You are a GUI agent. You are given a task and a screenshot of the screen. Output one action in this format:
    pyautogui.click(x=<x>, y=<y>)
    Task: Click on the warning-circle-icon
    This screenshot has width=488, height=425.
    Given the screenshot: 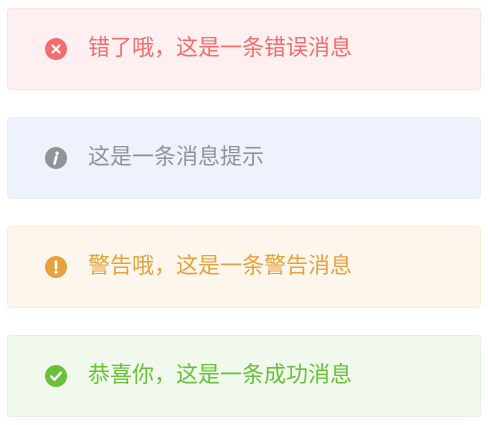 What is the action you would take?
    pyautogui.click(x=56, y=267)
    